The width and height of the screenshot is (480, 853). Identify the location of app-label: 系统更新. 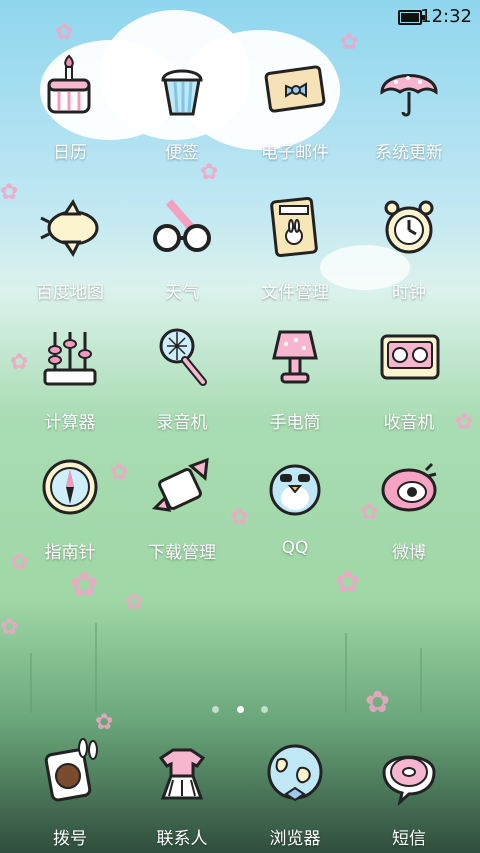
(409, 153).